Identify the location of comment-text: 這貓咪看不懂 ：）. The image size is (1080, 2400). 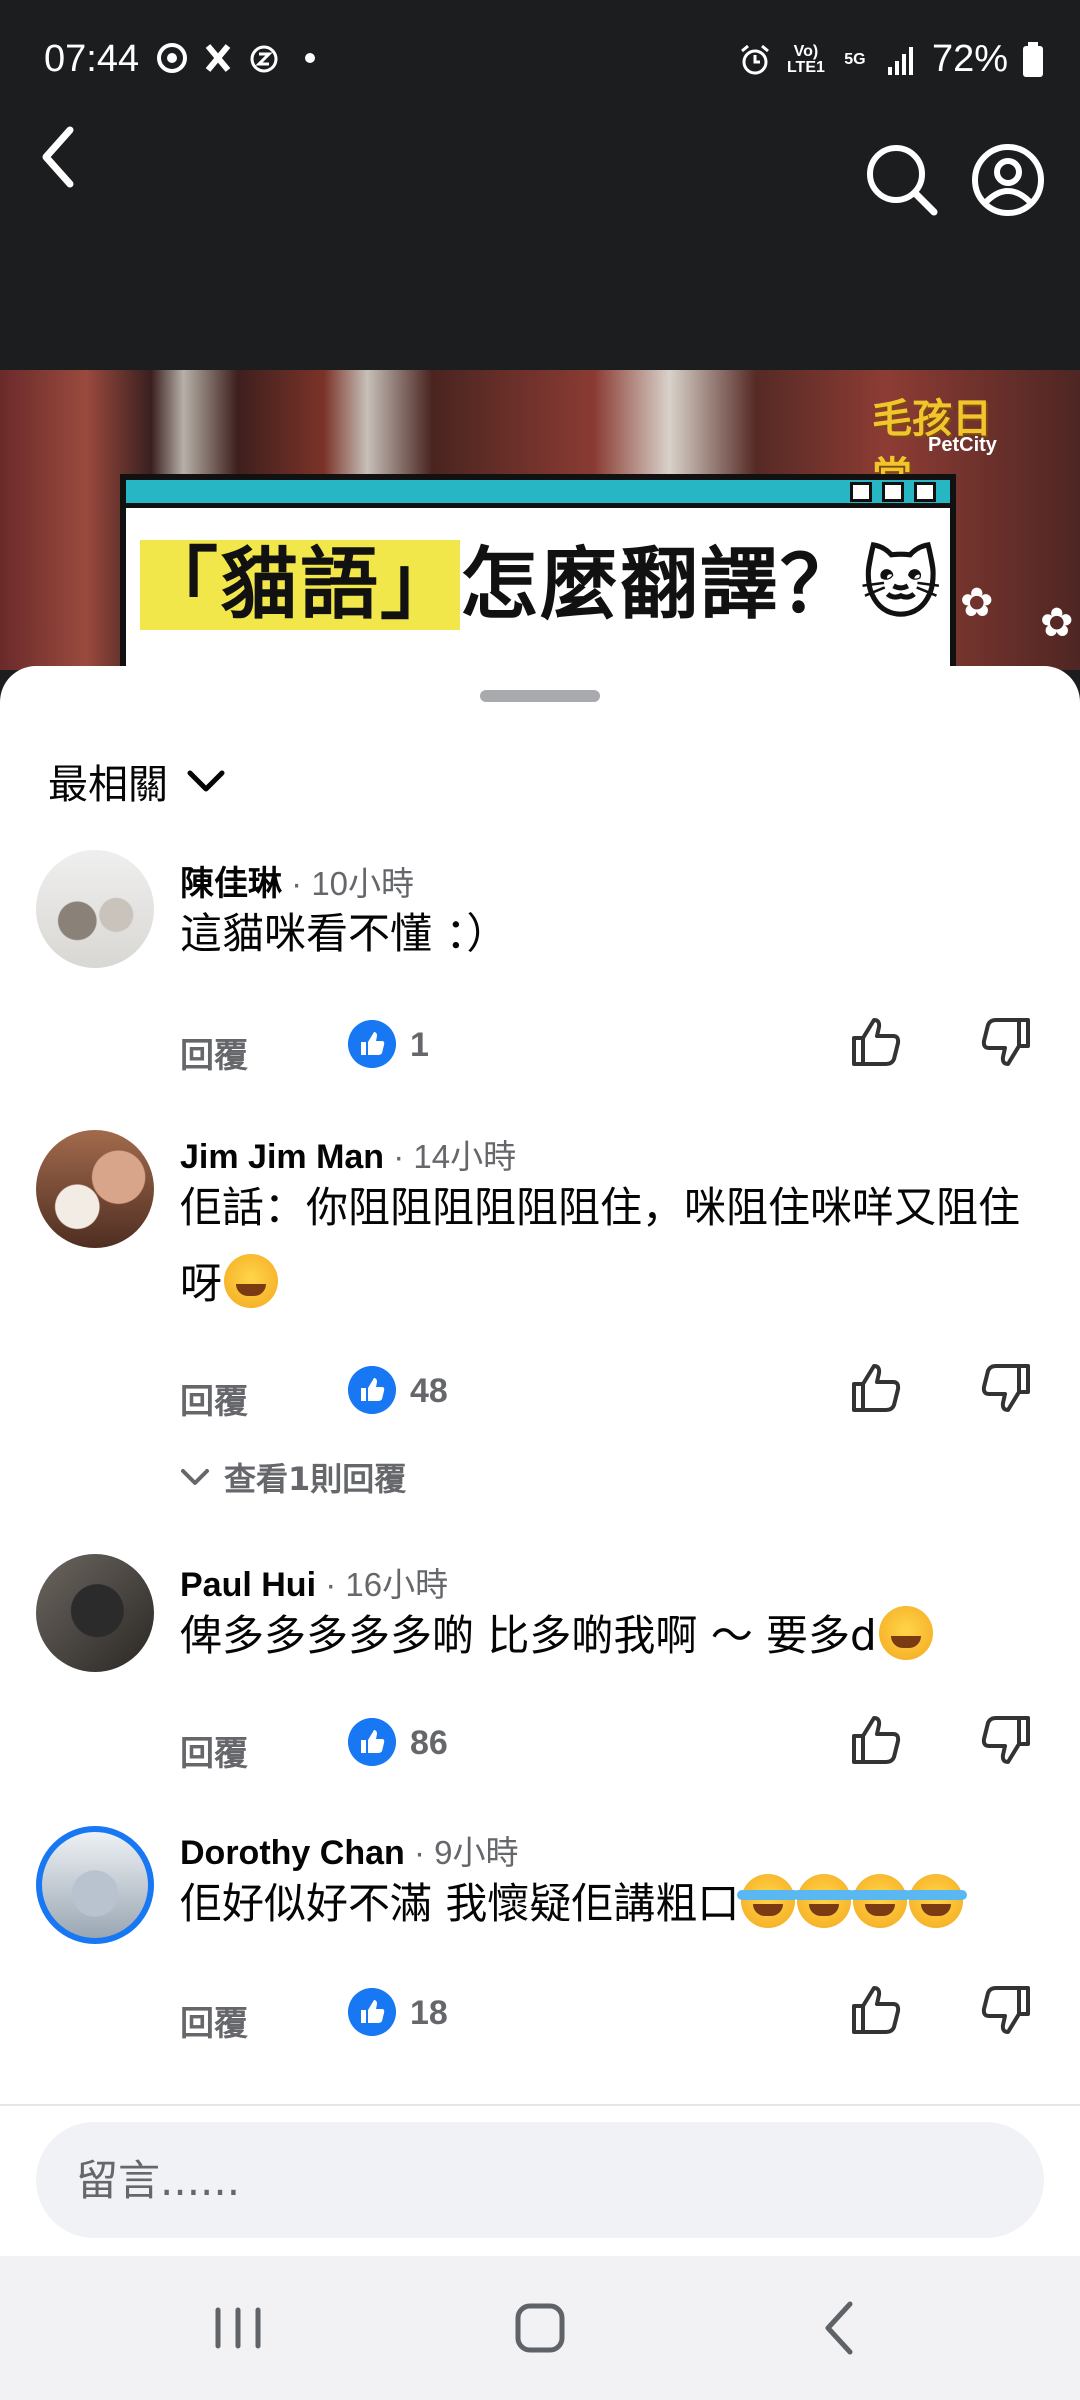
(344, 933).